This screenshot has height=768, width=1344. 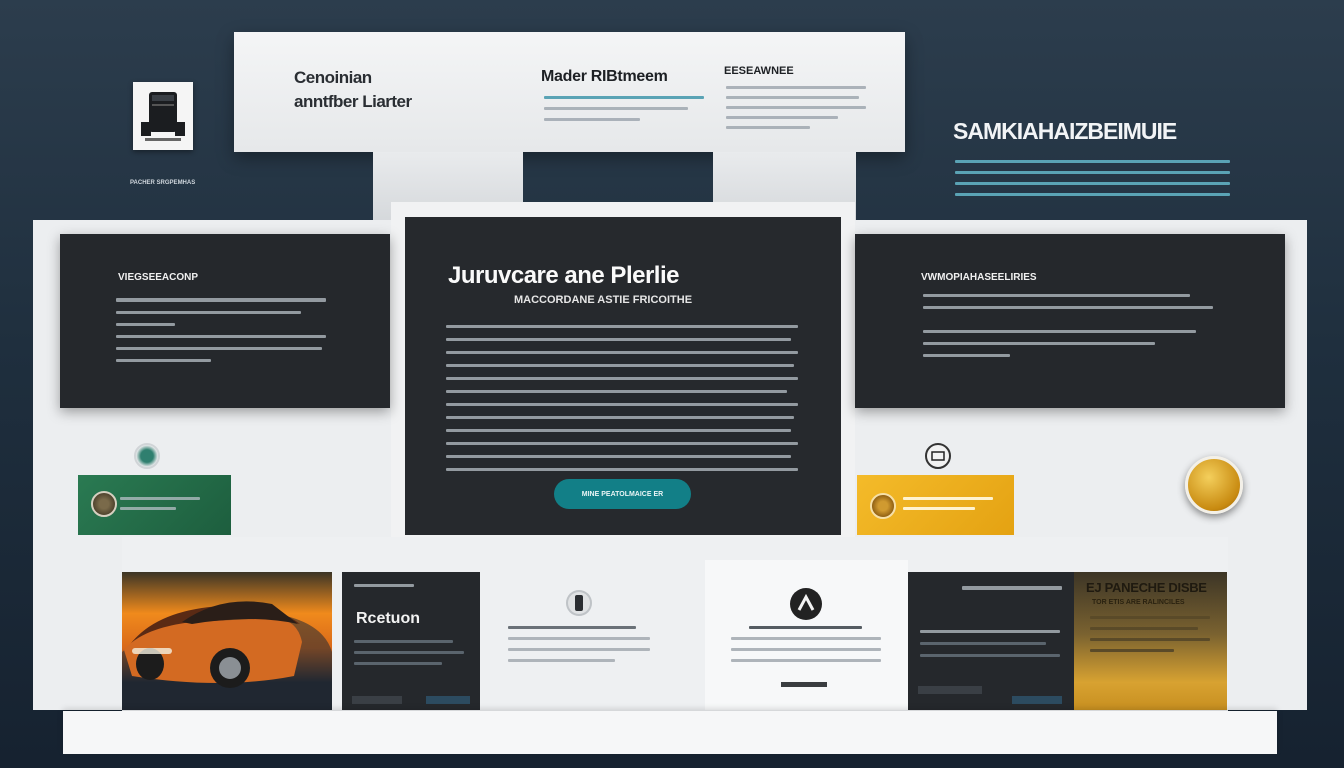 I want to click on knob-icon, so click(x=579, y=603).